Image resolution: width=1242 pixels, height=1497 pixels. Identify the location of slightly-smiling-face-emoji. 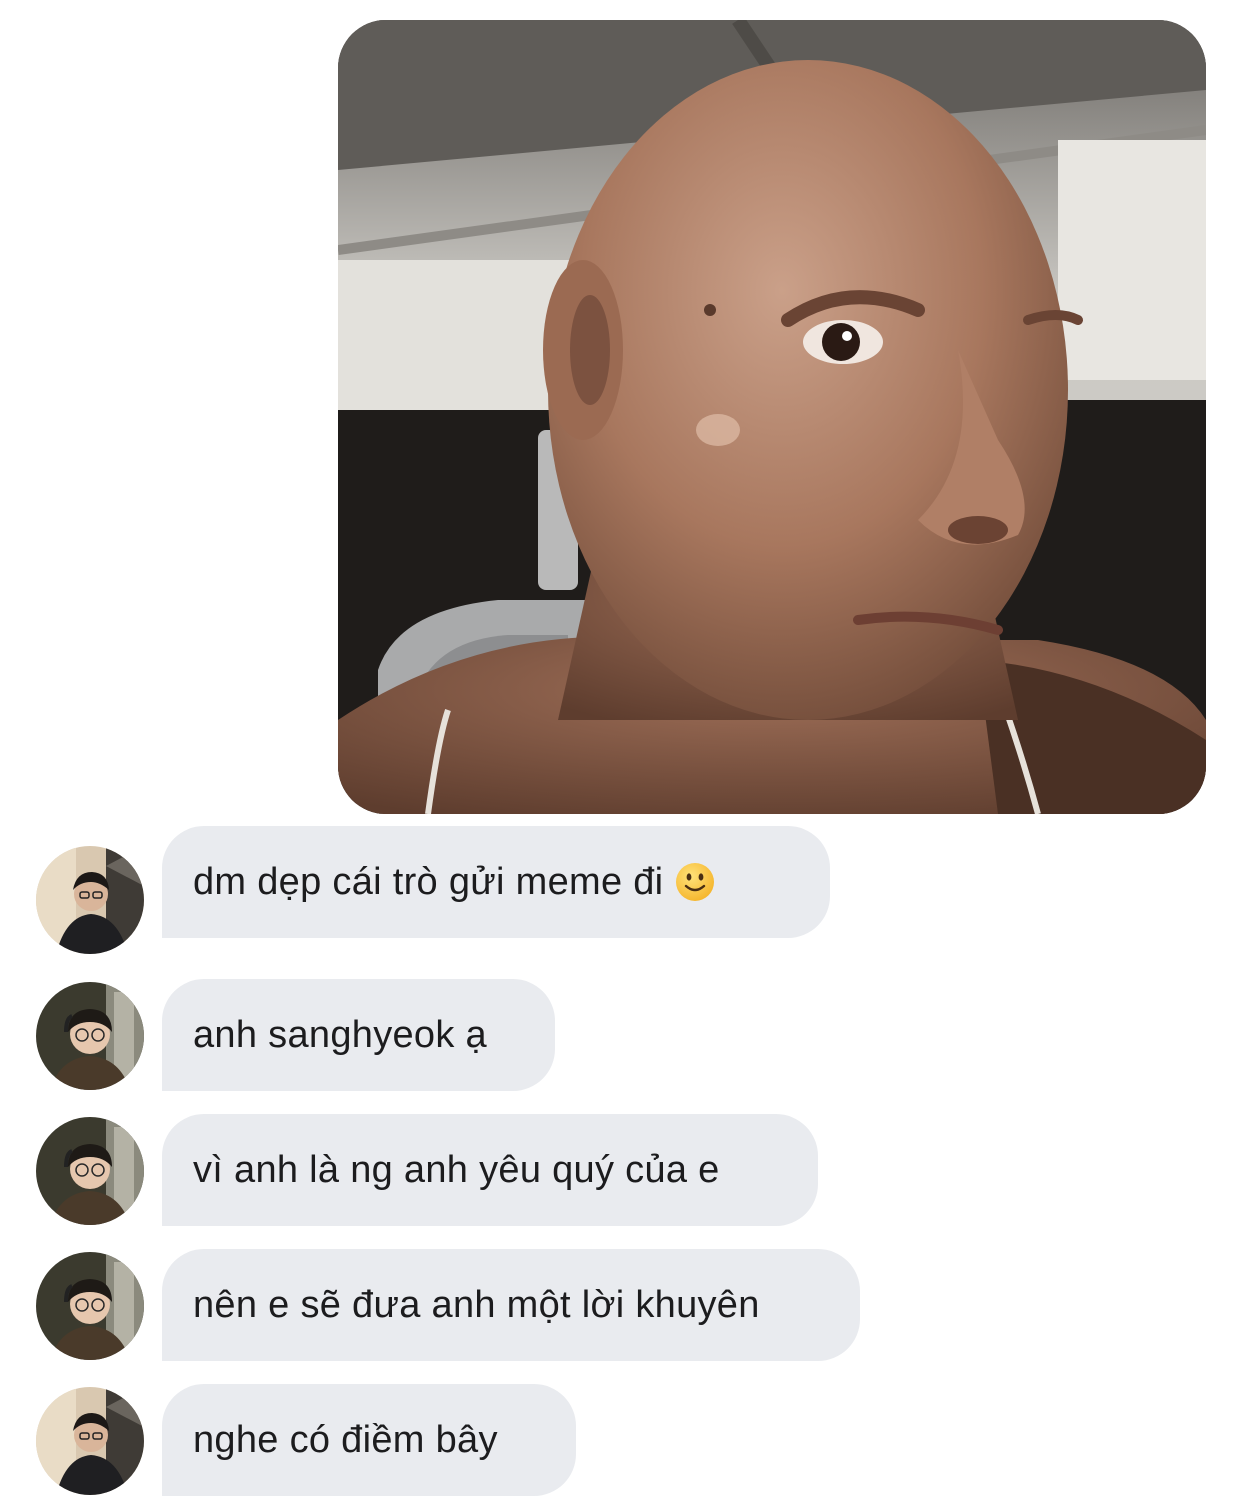
(695, 882).